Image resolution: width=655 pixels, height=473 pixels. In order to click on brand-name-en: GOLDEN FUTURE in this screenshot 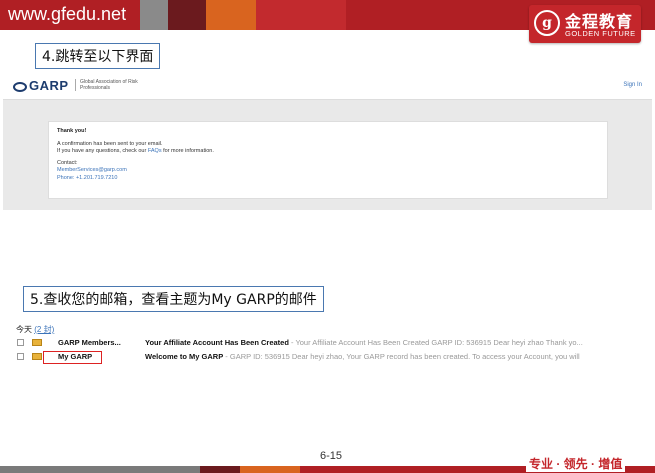, I will do `click(600, 33)`.